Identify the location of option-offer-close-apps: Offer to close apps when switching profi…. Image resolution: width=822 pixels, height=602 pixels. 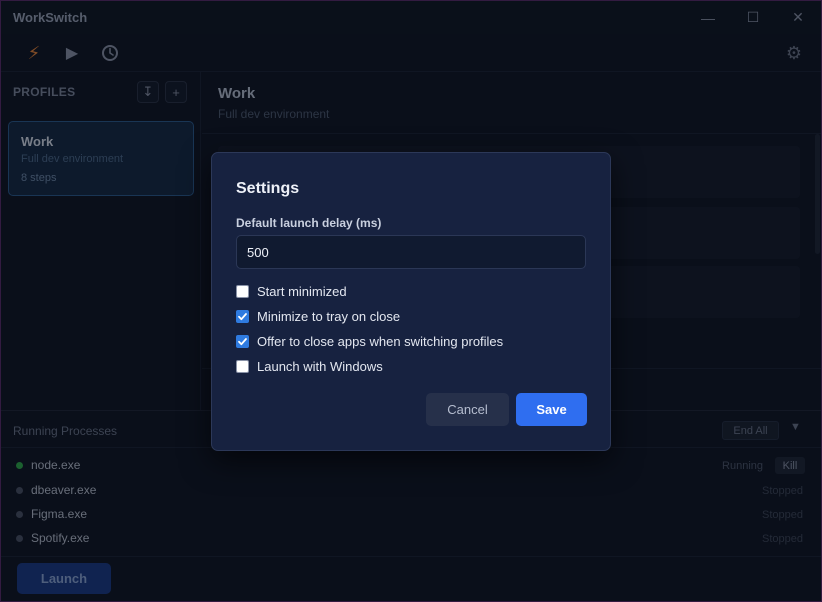
(369, 341).